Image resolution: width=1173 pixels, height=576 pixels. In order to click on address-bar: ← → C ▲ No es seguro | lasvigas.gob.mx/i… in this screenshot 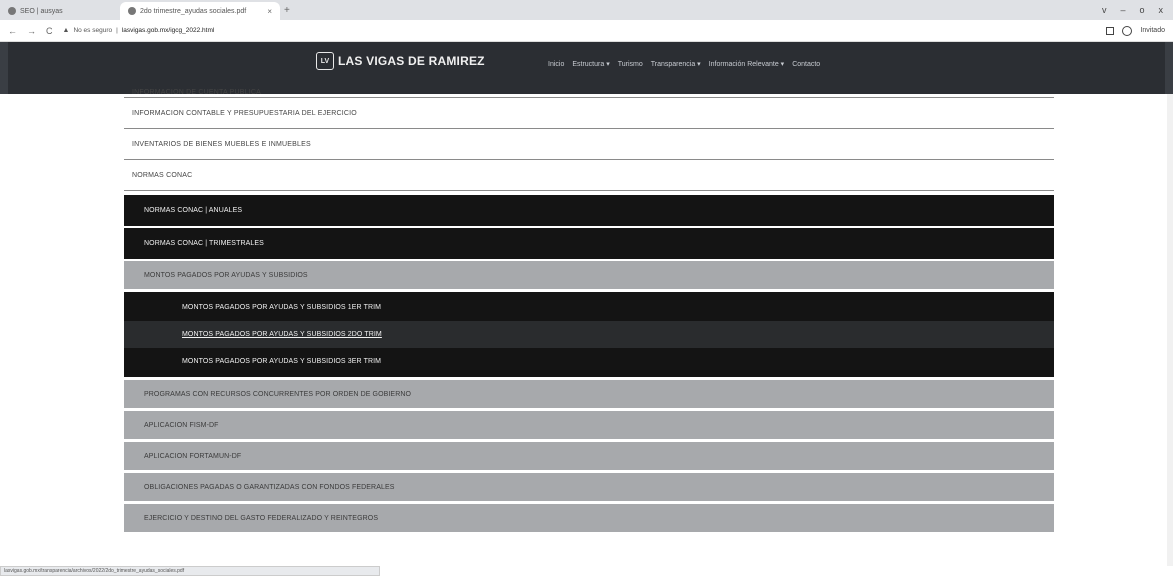, I will do `click(586, 31)`.